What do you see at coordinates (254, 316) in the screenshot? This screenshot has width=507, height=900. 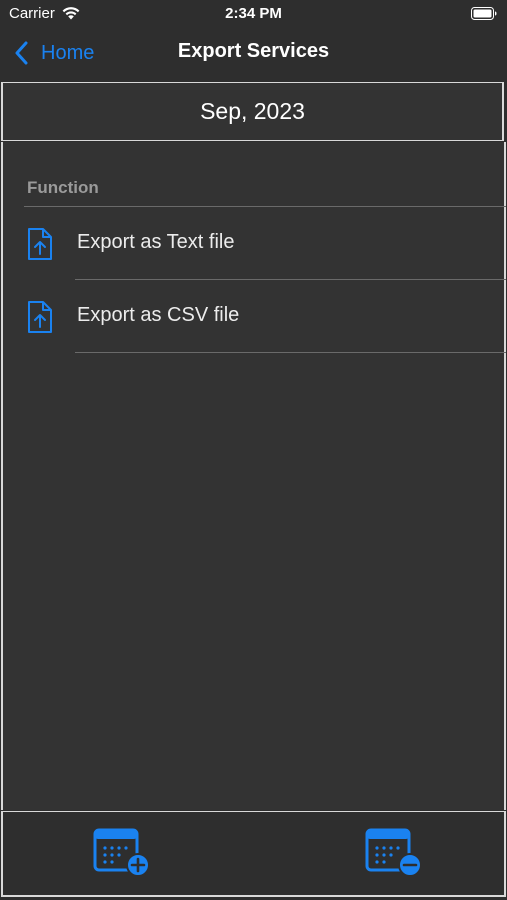 I see `export-csv-file-row: Export as CSV file` at bounding box center [254, 316].